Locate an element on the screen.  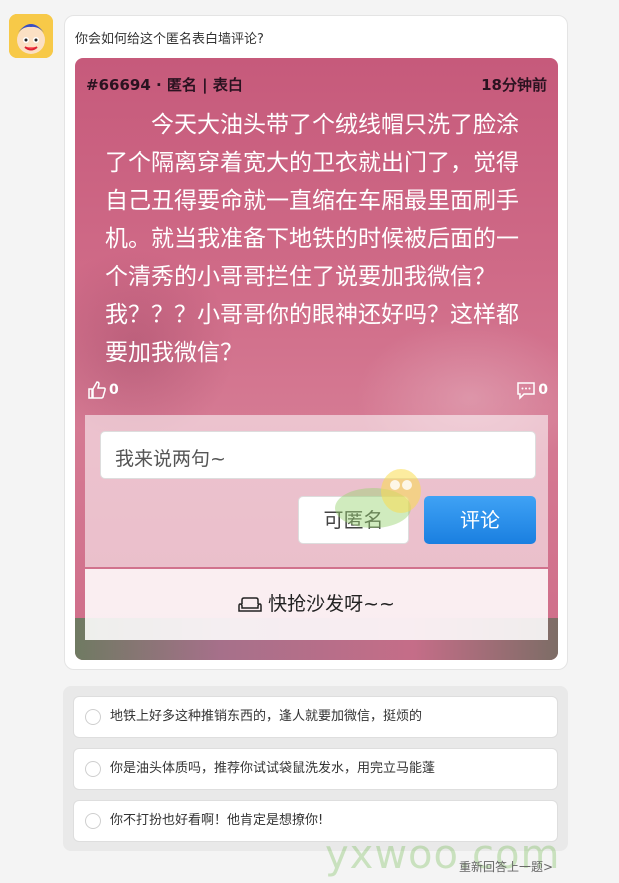
submit-comment-button: 评论 is located at coordinates (480, 520).